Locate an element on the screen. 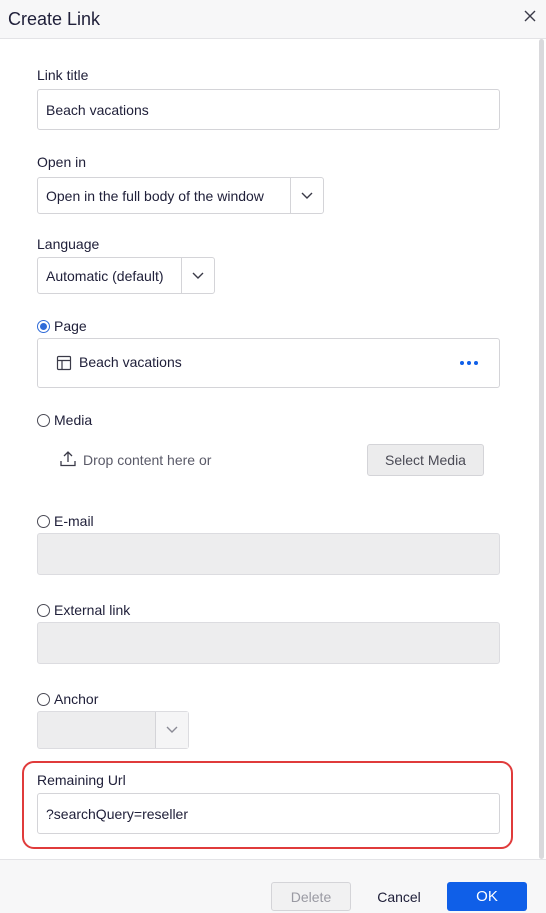  open-in-label: Open in is located at coordinates (62, 162).